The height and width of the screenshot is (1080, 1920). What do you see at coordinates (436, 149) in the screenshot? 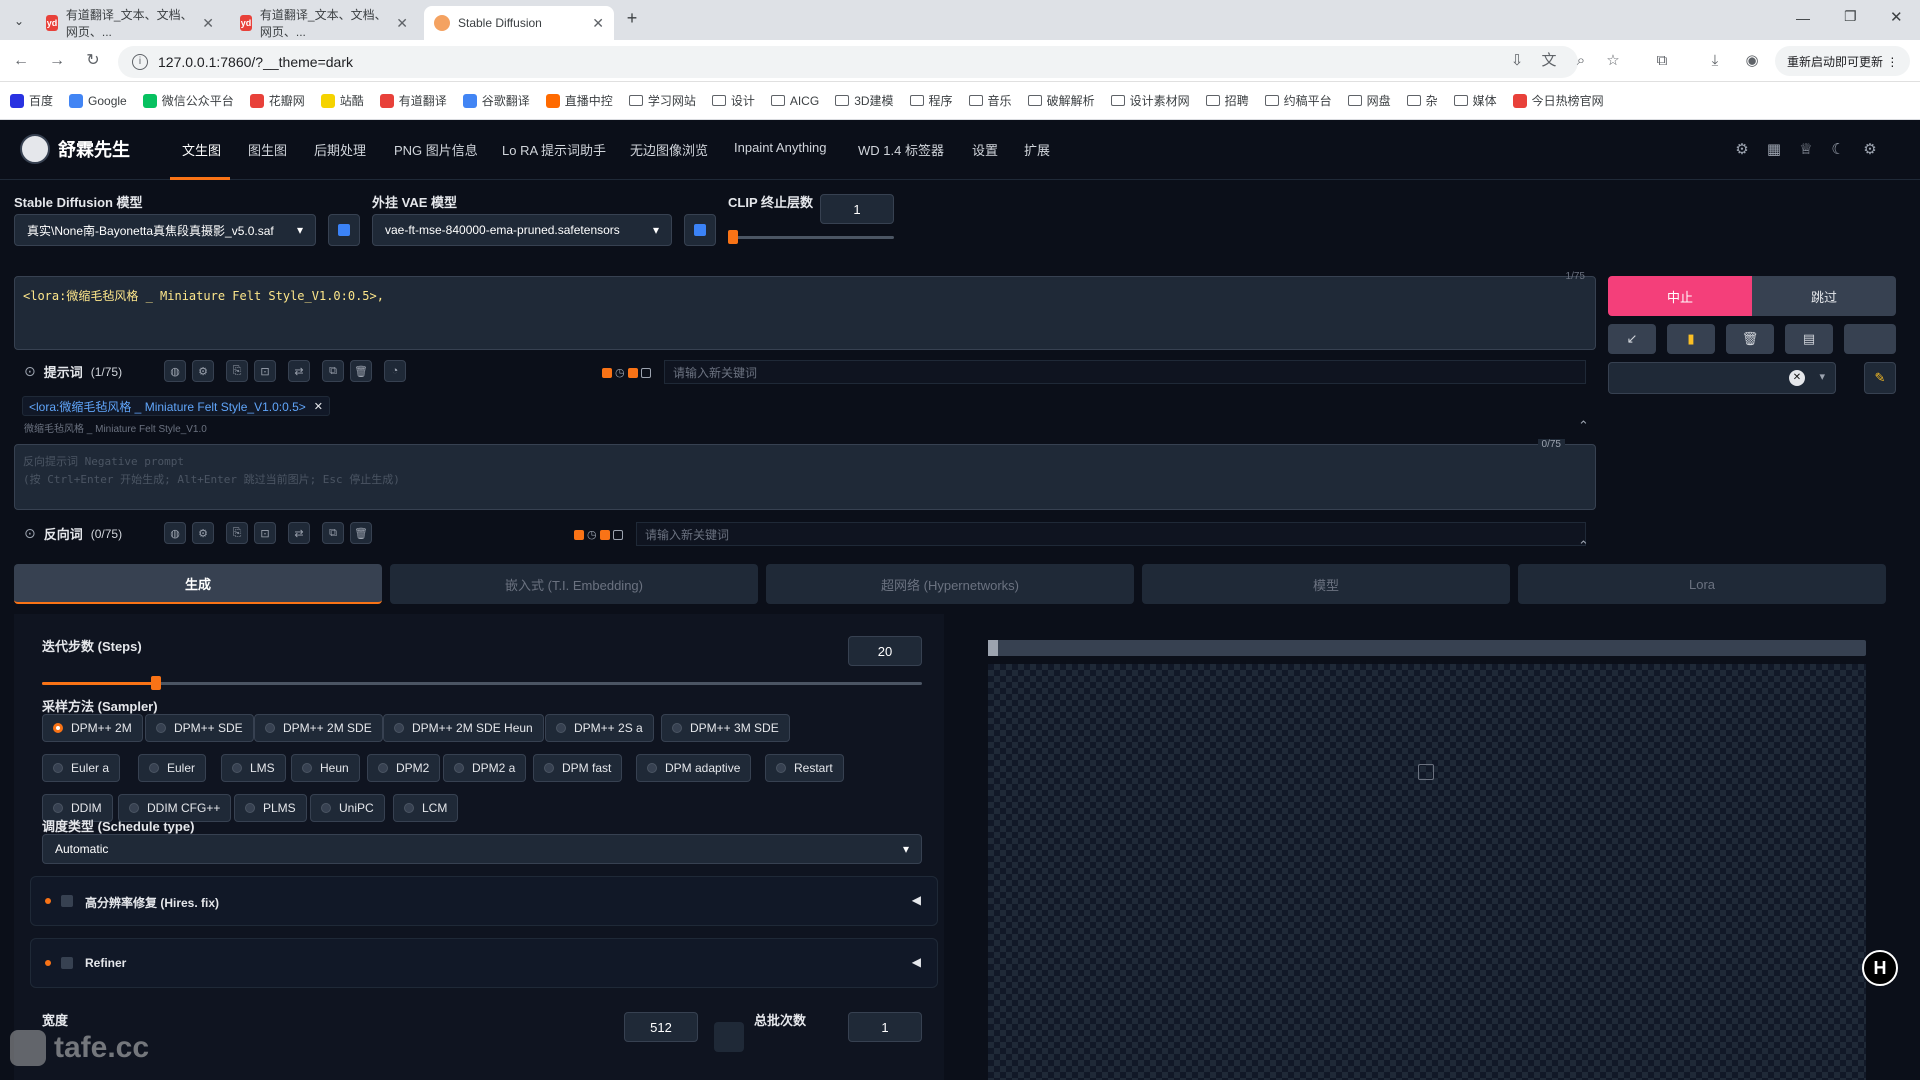
I see `nav-tab-png-info: PNG 图片信息` at bounding box center [436, 149].